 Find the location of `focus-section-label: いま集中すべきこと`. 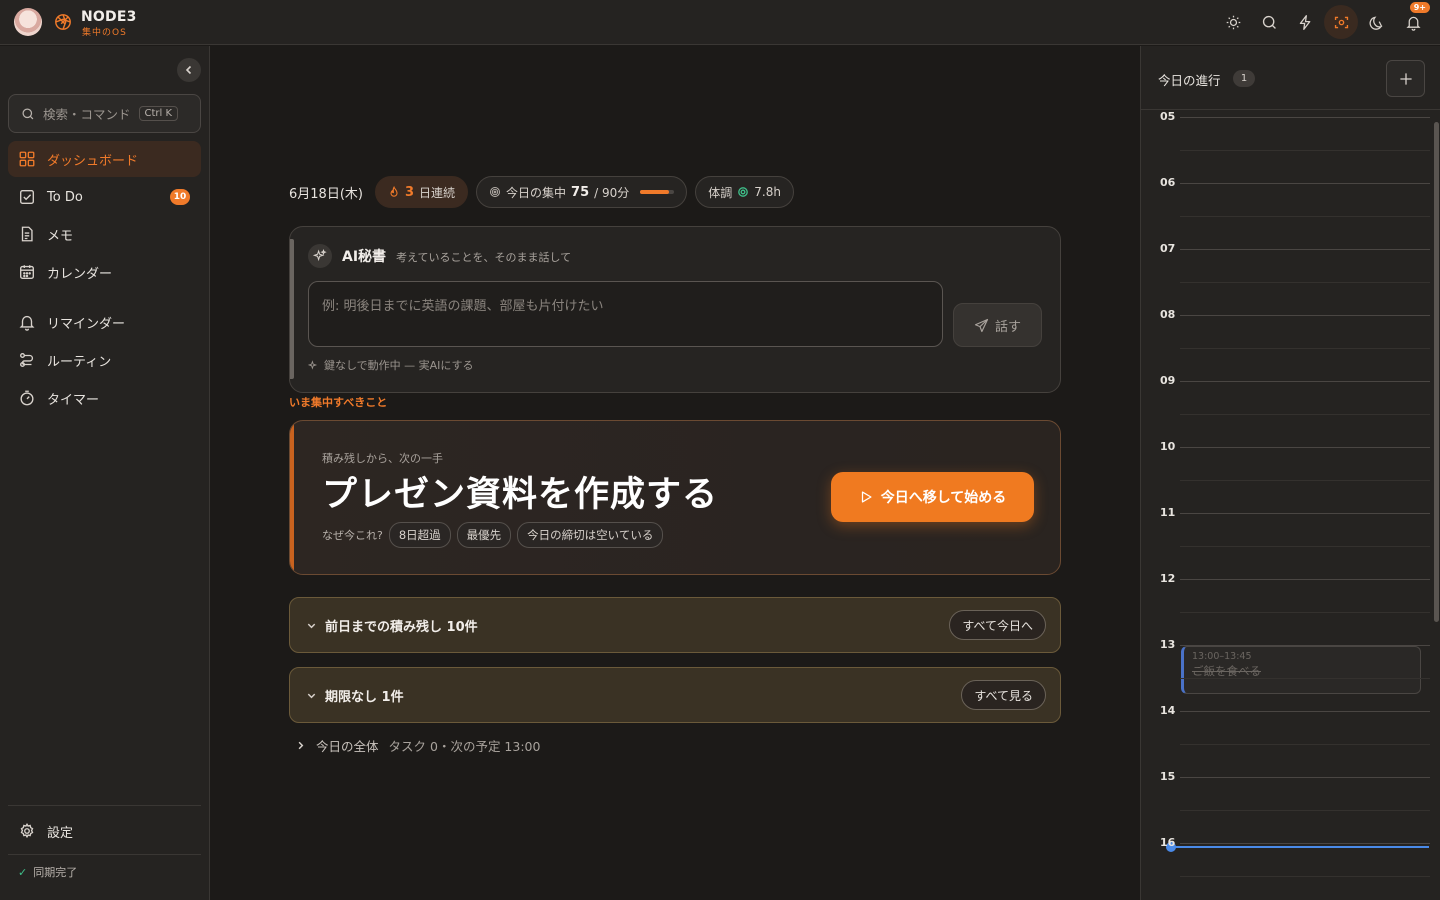

focus-section-label: いま集中すべきこと is located at coordinates (338, 402).